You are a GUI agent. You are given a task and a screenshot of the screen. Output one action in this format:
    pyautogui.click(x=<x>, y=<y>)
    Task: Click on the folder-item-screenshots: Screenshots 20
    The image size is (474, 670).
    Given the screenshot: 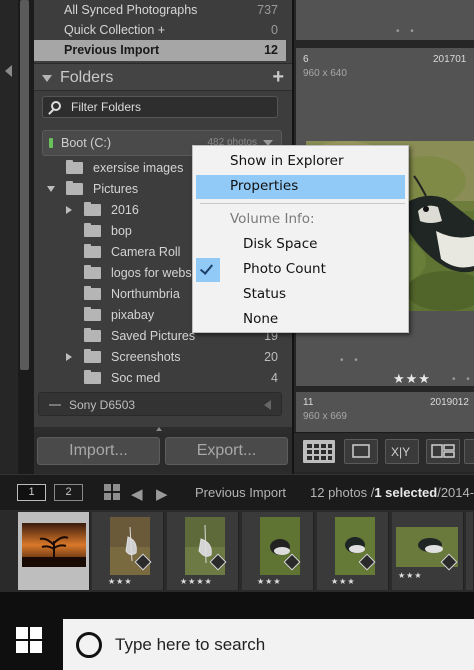 What is the action you would take?
    pyautogui.click(x=162, y=357)
    